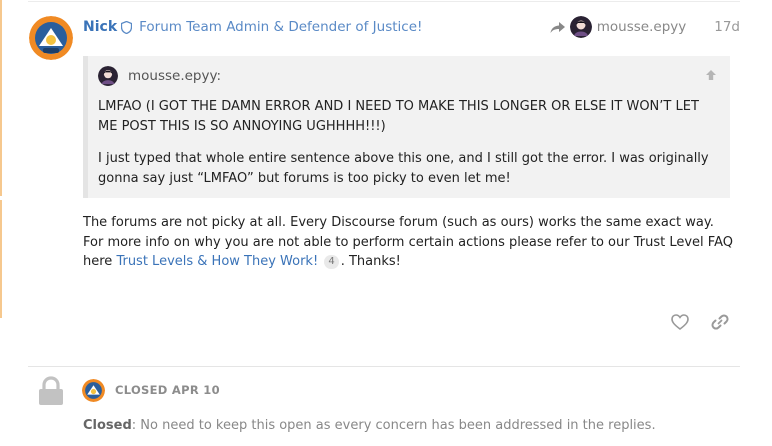 Image resolution: width=772 pixels, height=446 pixels. I want to click on closed-note-label: Closed, so click(107, 425).